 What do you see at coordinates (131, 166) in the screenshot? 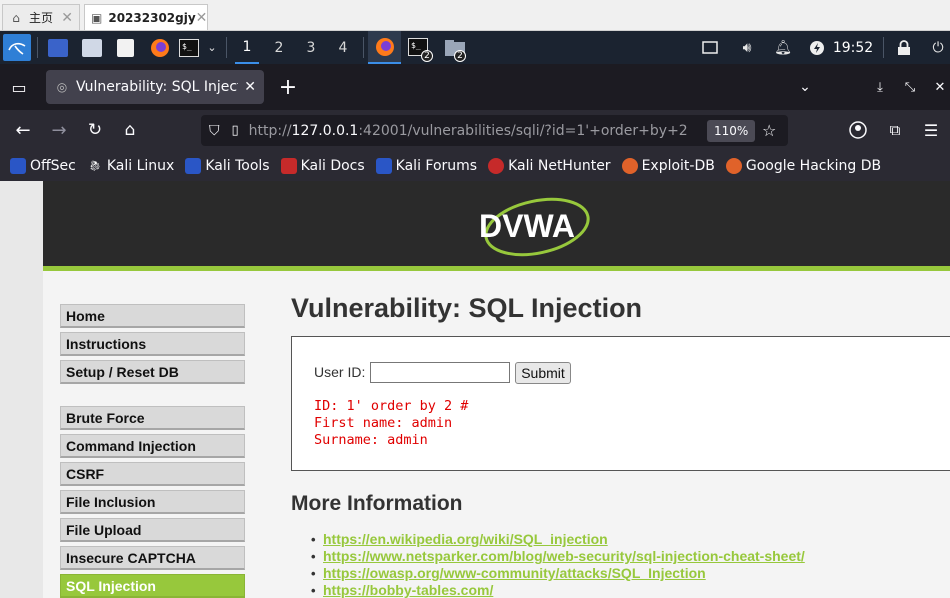
I see `bookmark-kali-linux: 🐉︎ Kali Linux` at bounding box center [131, 166].